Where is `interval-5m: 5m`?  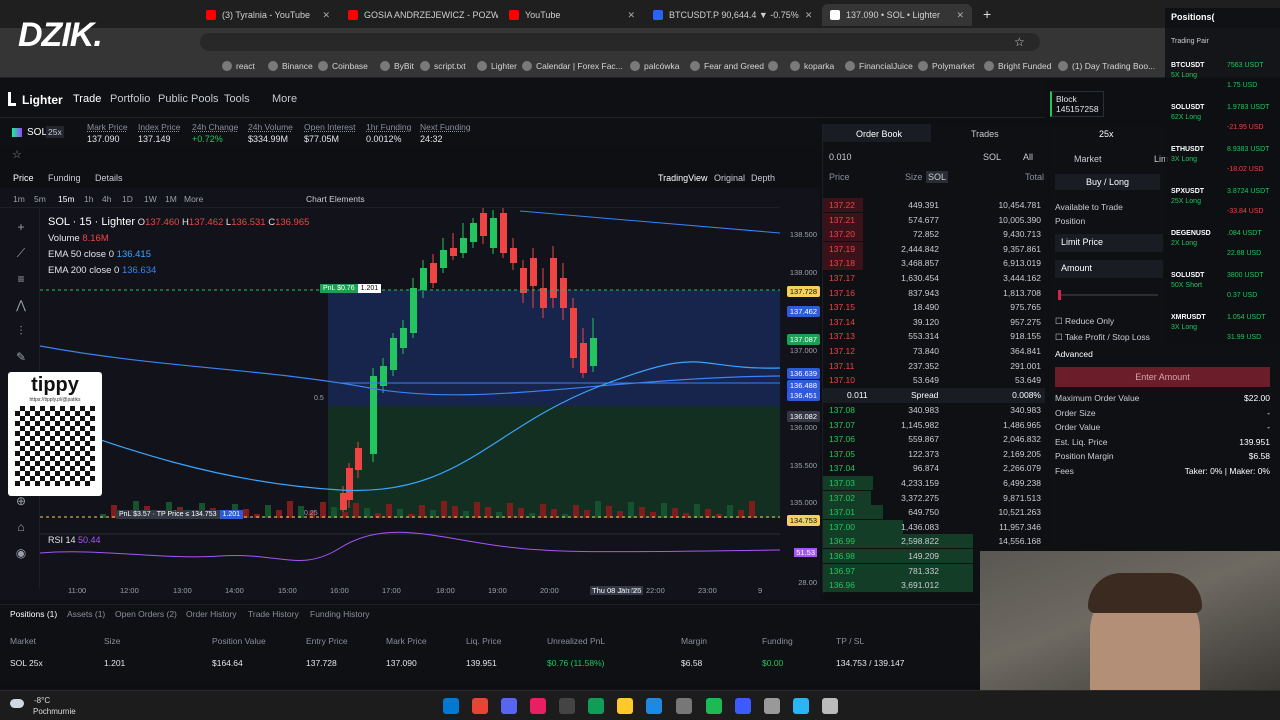 interval-5m: 5m is located at coordinates (40, 199).